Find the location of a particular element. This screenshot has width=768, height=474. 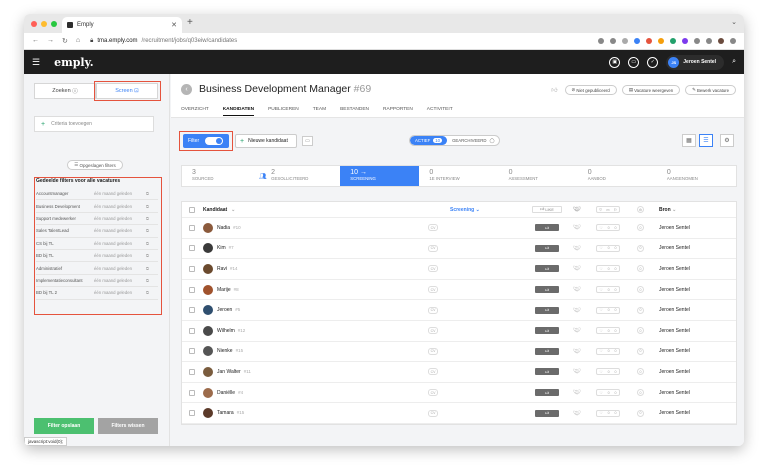

back-arrow-icon: ← is located at coordinates (35, 41).